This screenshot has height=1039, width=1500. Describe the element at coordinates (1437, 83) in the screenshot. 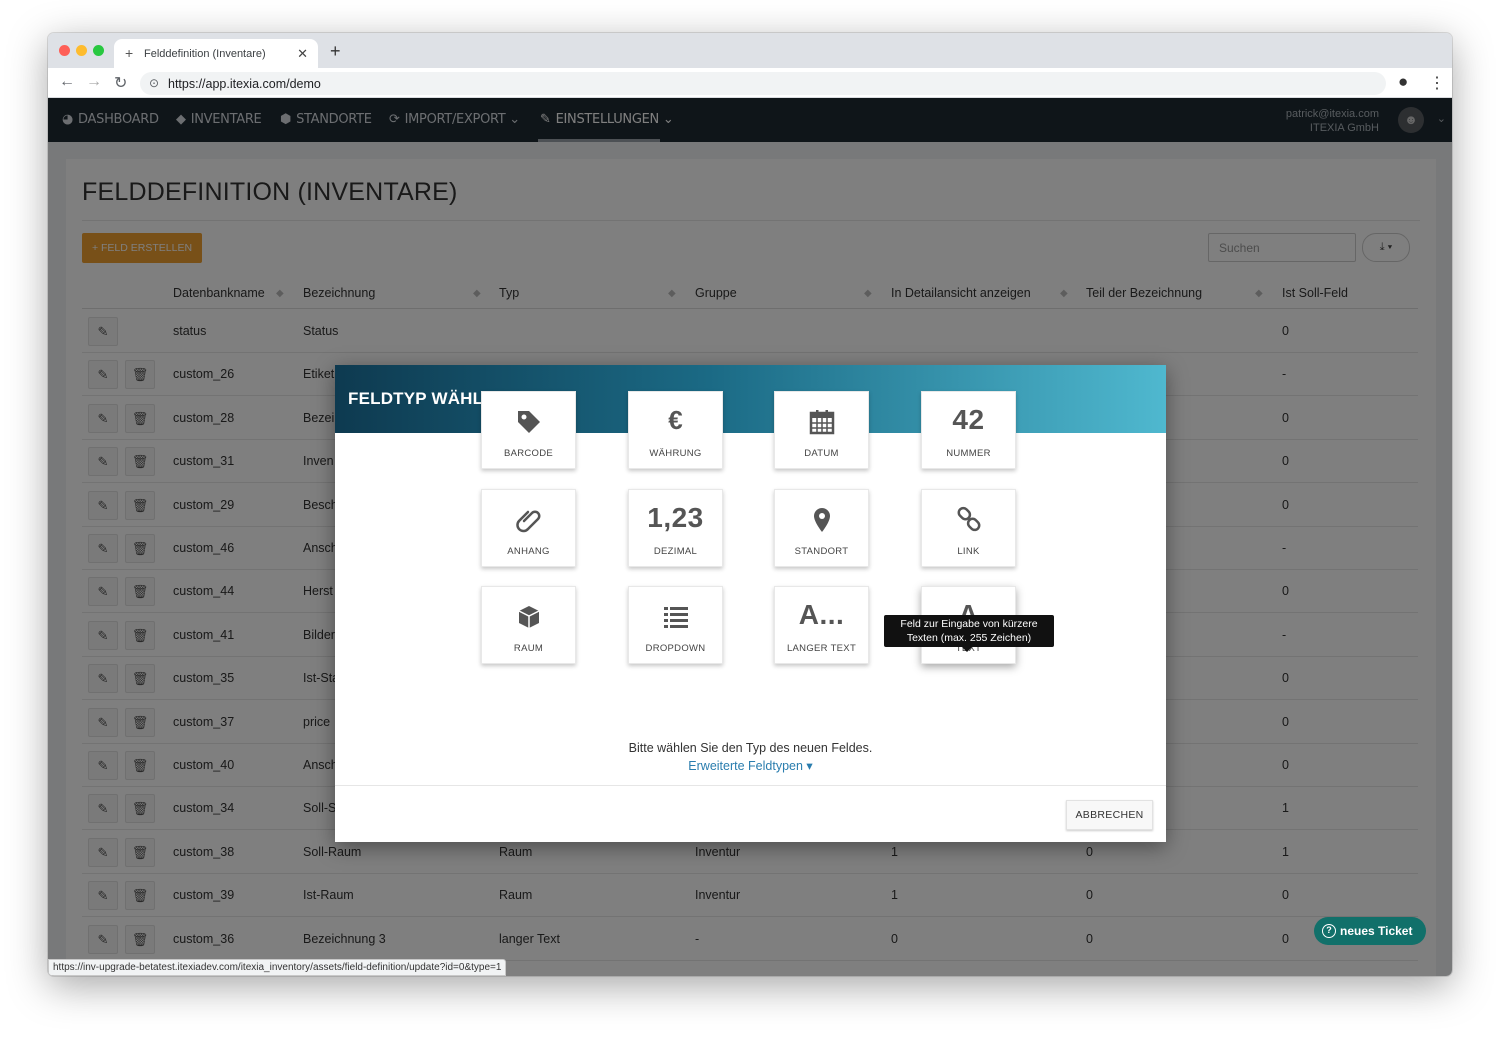

I see `menu-kebab-icon: ⋮` at that location.